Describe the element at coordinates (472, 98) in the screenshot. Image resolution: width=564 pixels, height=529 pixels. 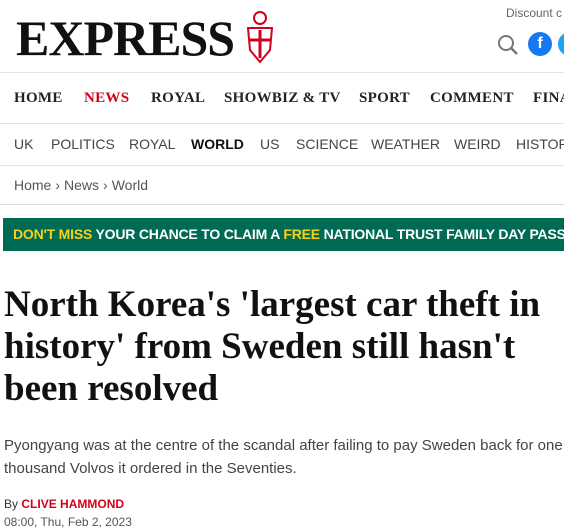
I see `nav-item-comment: COMMENT` at that location.